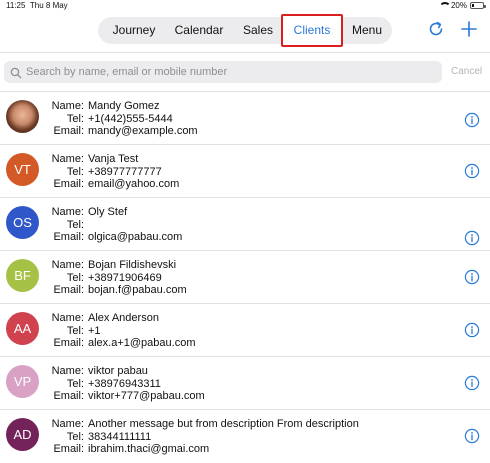 The height and width of the screenshot is (463, 490). I want to click on section-tabs: Journey Calendar Sales Clients Menu, so click(245, 30).